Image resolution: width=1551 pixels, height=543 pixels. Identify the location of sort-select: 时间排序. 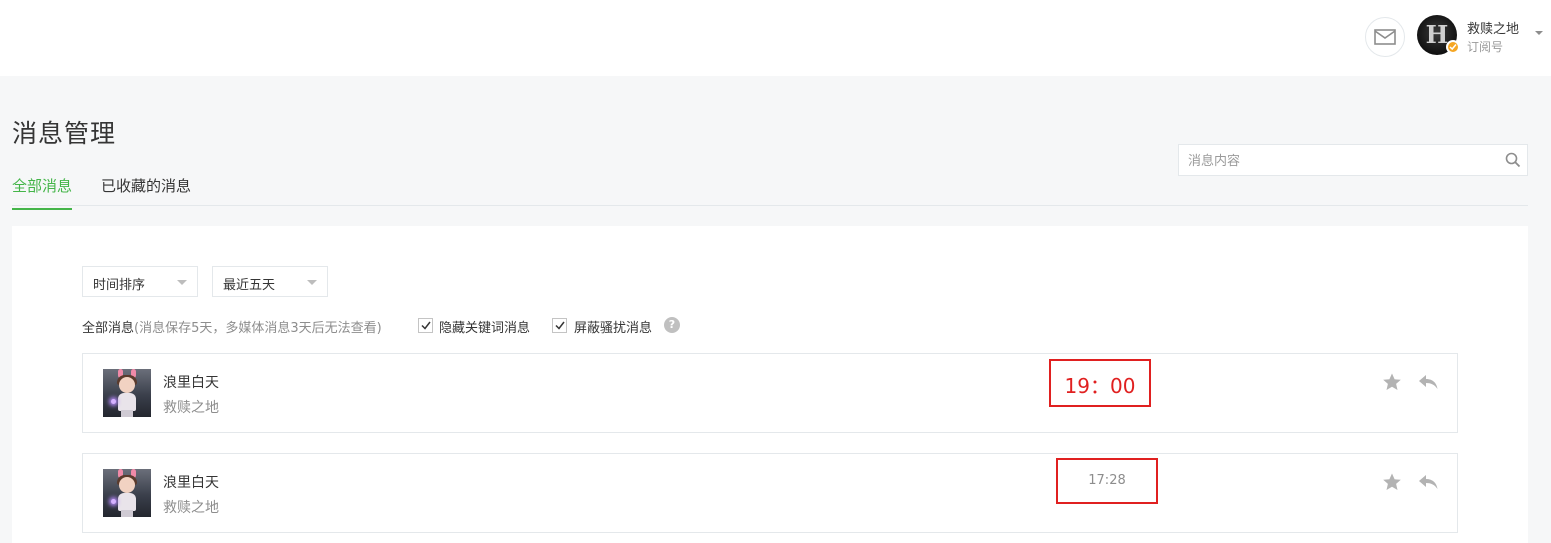
(140, 281).